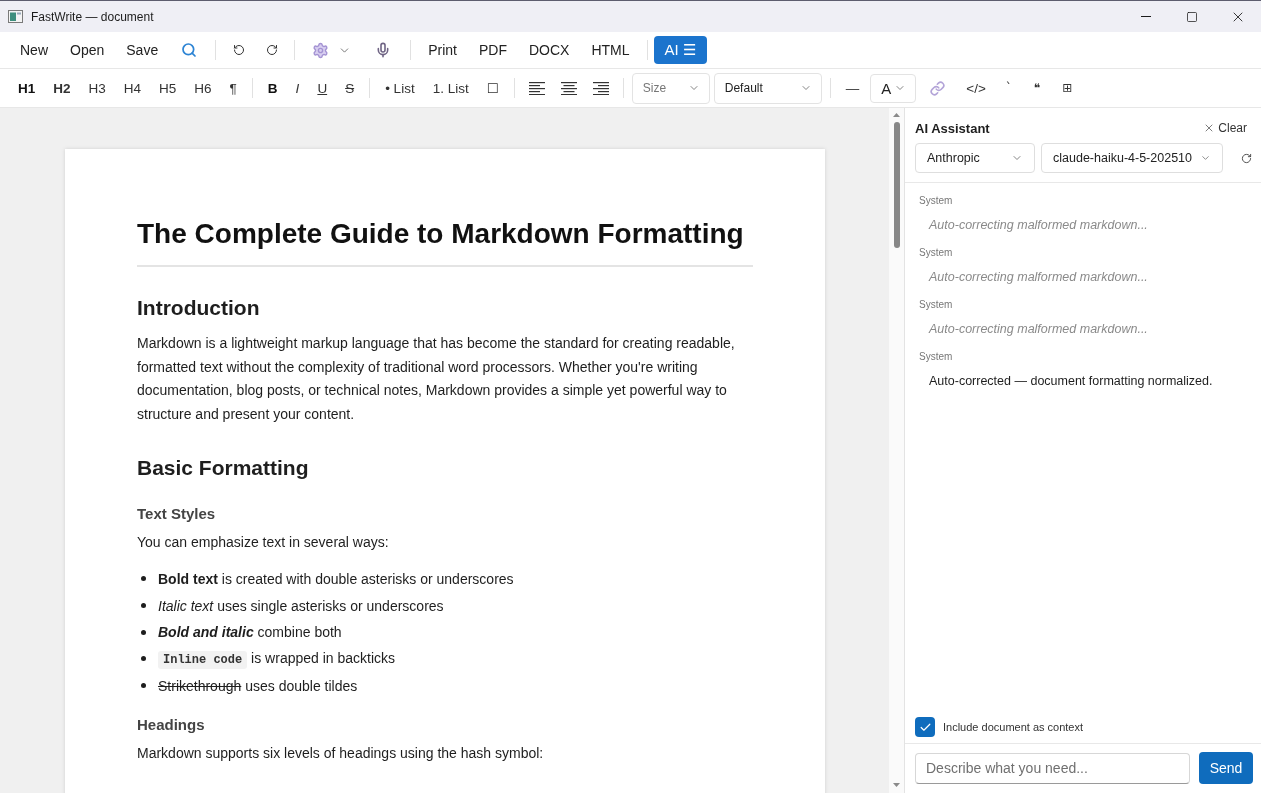 This screenshot has height=793, width=1261. What do you see at coordinates (34, 50) in the screenshot?
I see `toolbar-button: New` at bounding box center [34, 50].